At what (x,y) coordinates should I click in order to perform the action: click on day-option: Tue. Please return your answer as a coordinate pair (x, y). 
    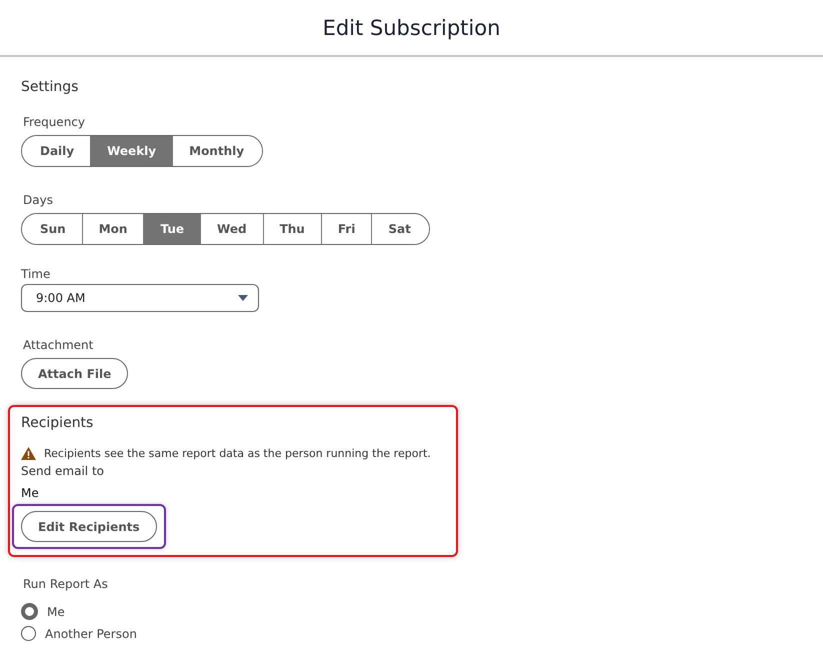
    Looking at the image, I should click on (171, 229).